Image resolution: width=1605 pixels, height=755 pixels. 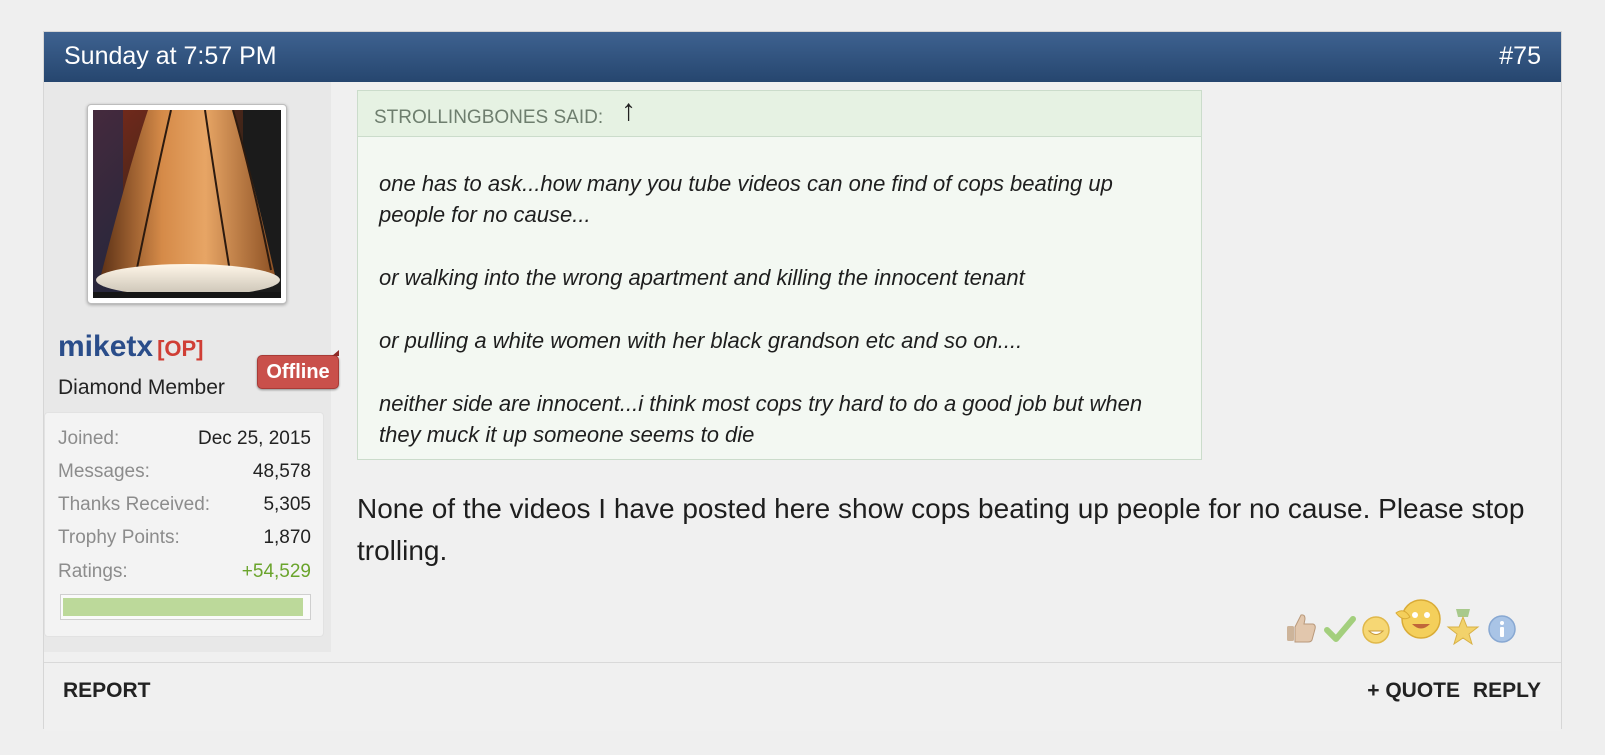 I want to click on stat-row-ratings: Ratings: +54,529, so click(x=184, y=574).